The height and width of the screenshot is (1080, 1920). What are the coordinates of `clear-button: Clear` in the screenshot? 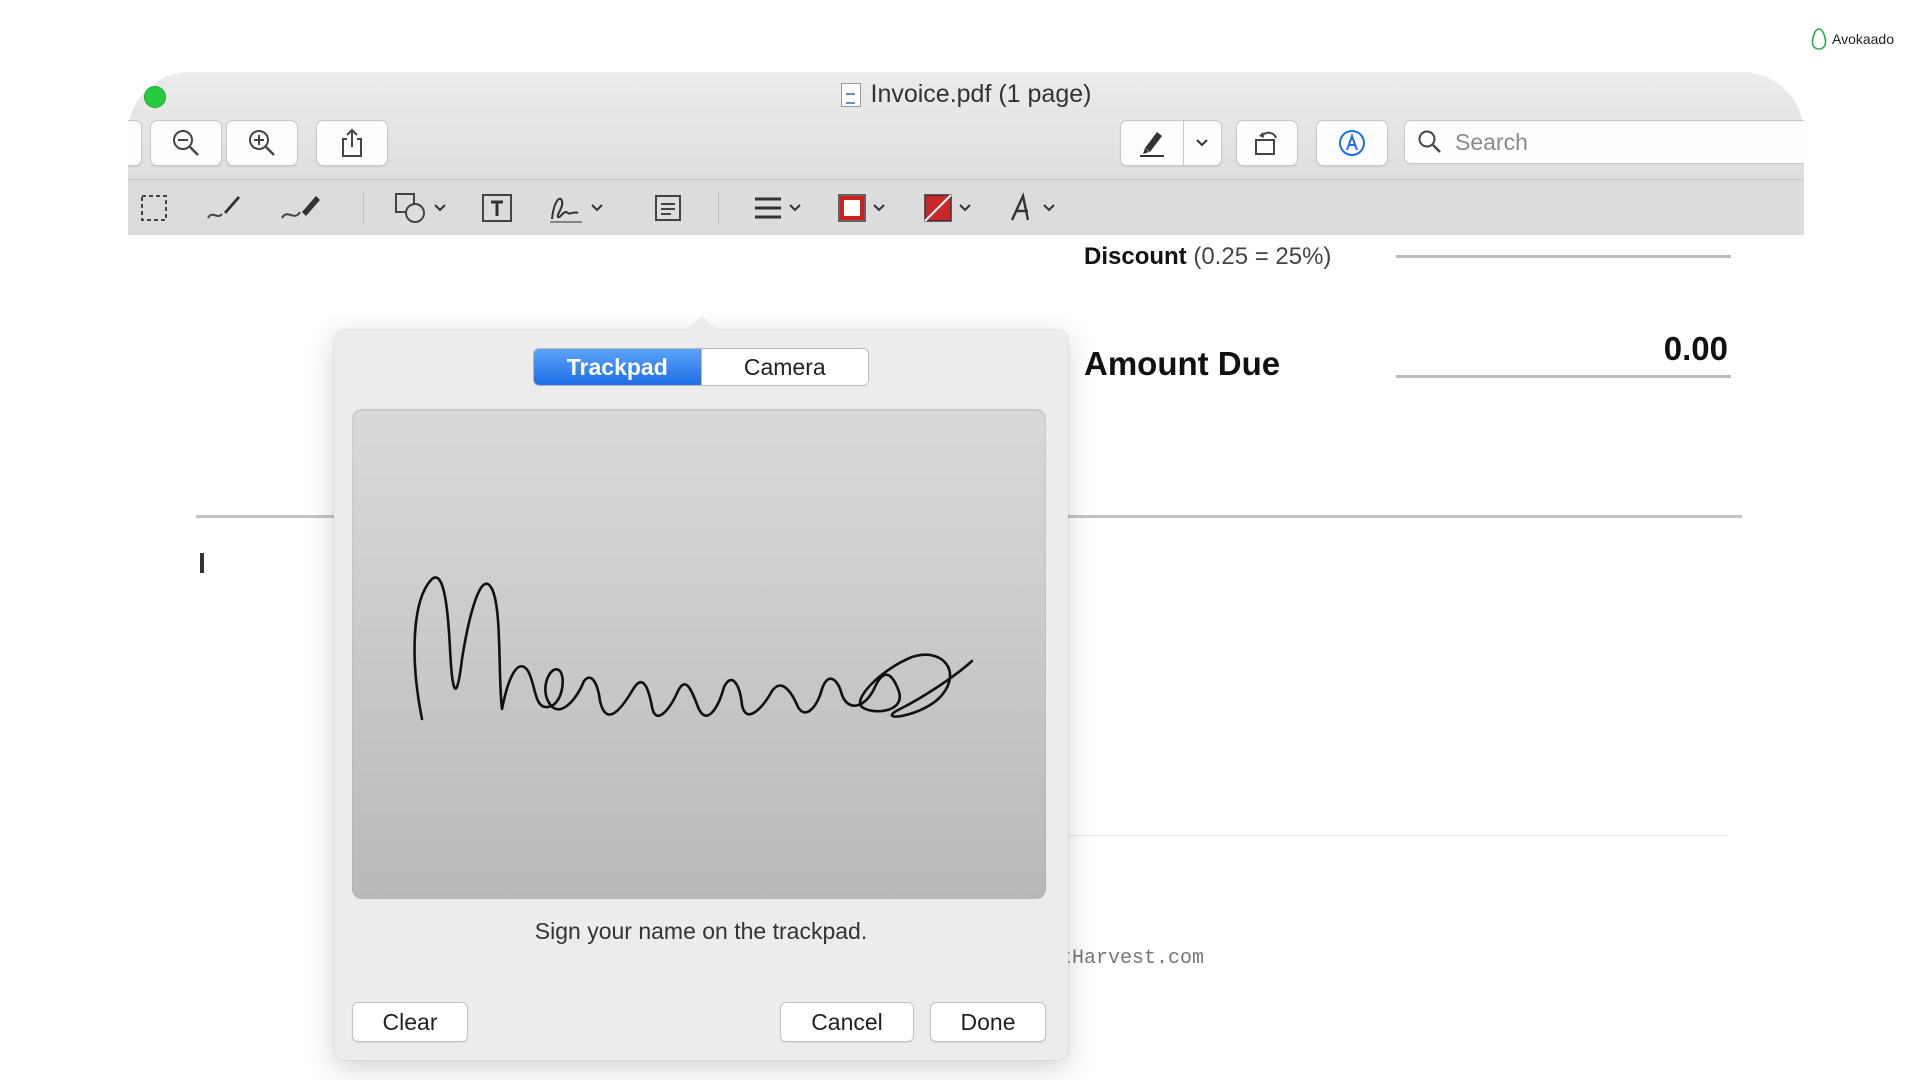 It's located at (410, 1022).